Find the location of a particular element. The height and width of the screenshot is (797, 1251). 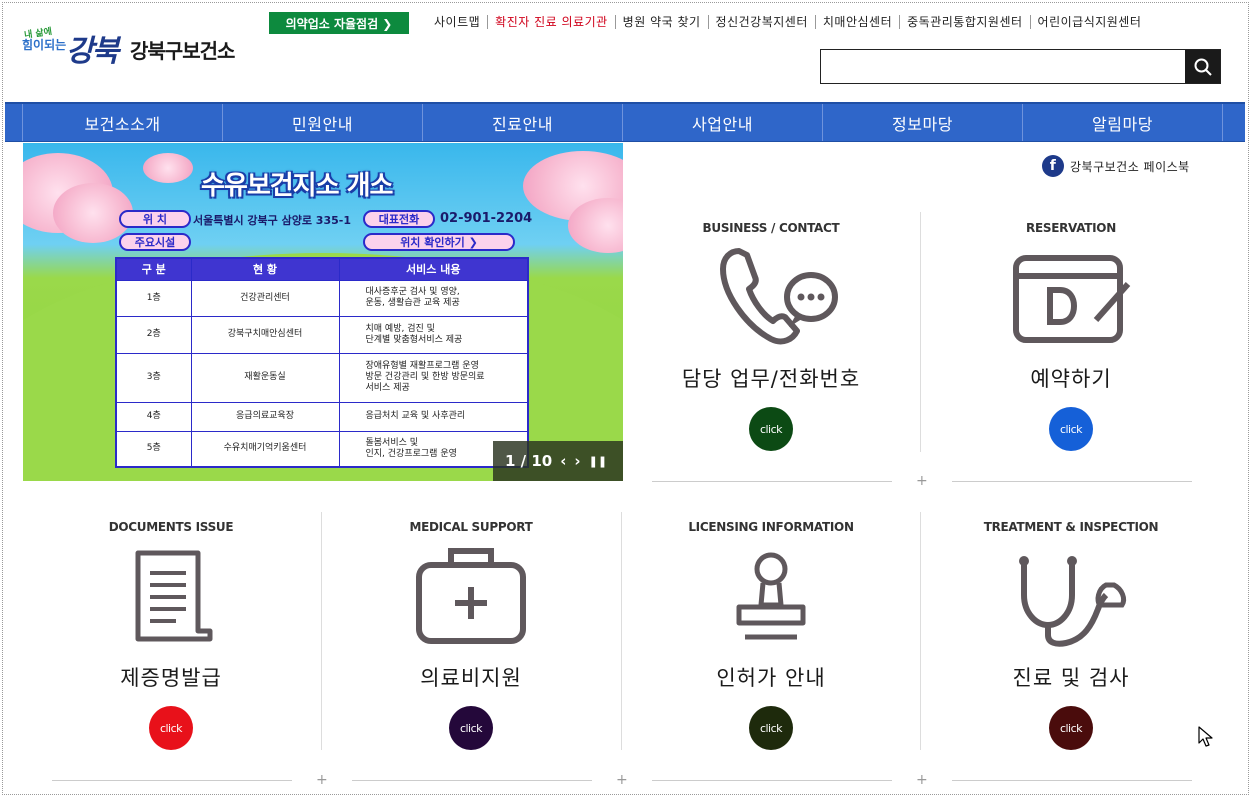

tile-ko-title: 의료비지원 is located at coordinates (471, 678).